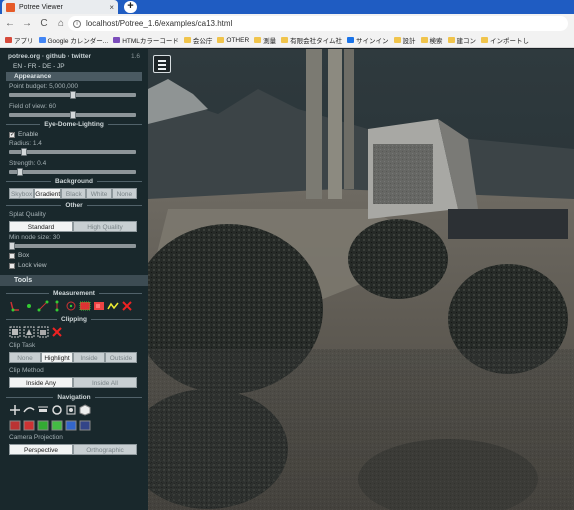 The width and height of the screenshot is (574, 510). I want to click on clip-method-inside-any-button: Inside Any, so click(41, 382).